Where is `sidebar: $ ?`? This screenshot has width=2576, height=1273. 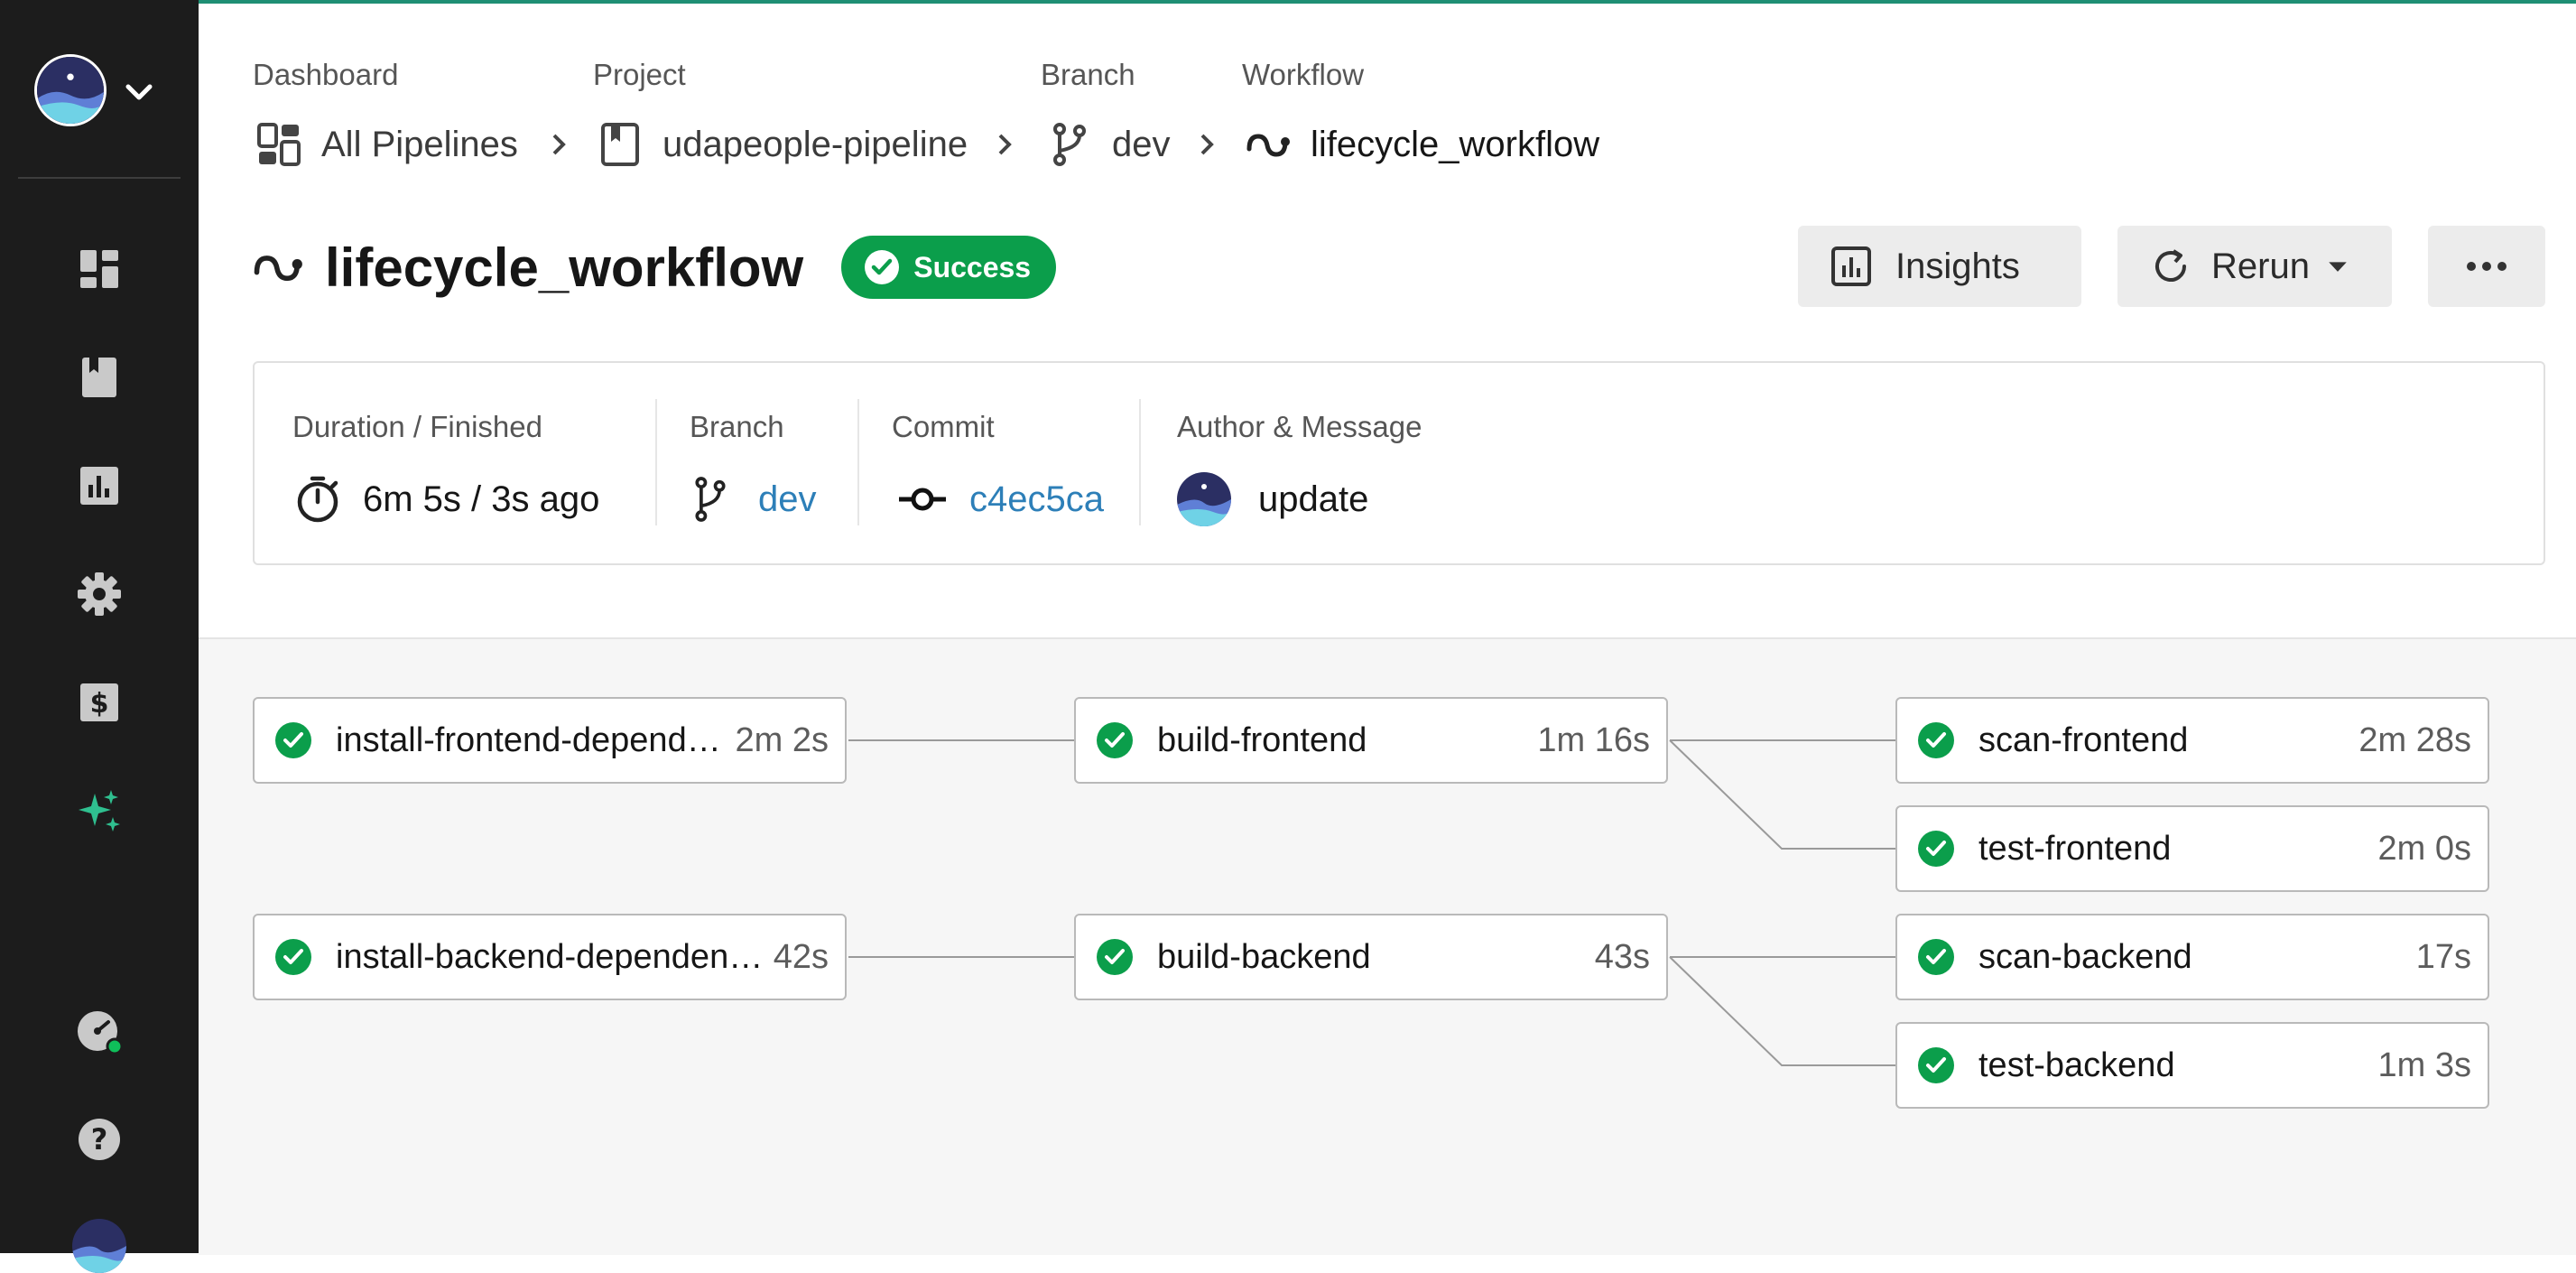 sidebar: $ ? is located at coordinates (99, 636).